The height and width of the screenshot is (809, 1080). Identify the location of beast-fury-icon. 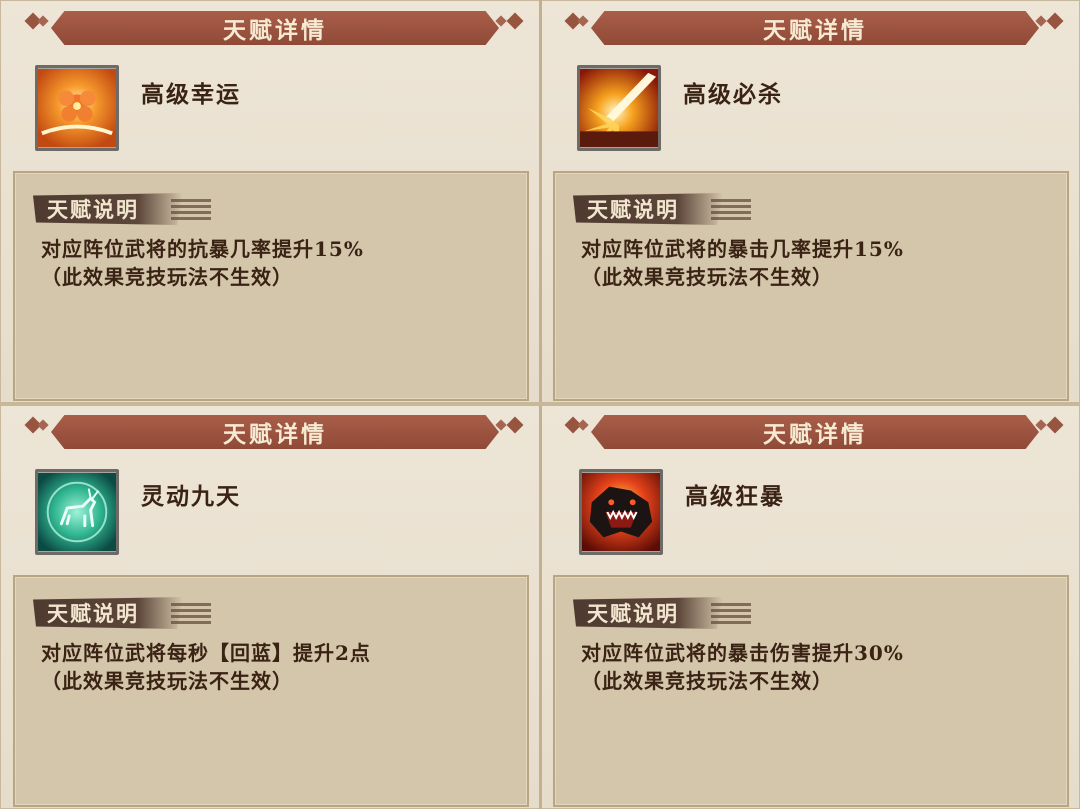
(621, 512).